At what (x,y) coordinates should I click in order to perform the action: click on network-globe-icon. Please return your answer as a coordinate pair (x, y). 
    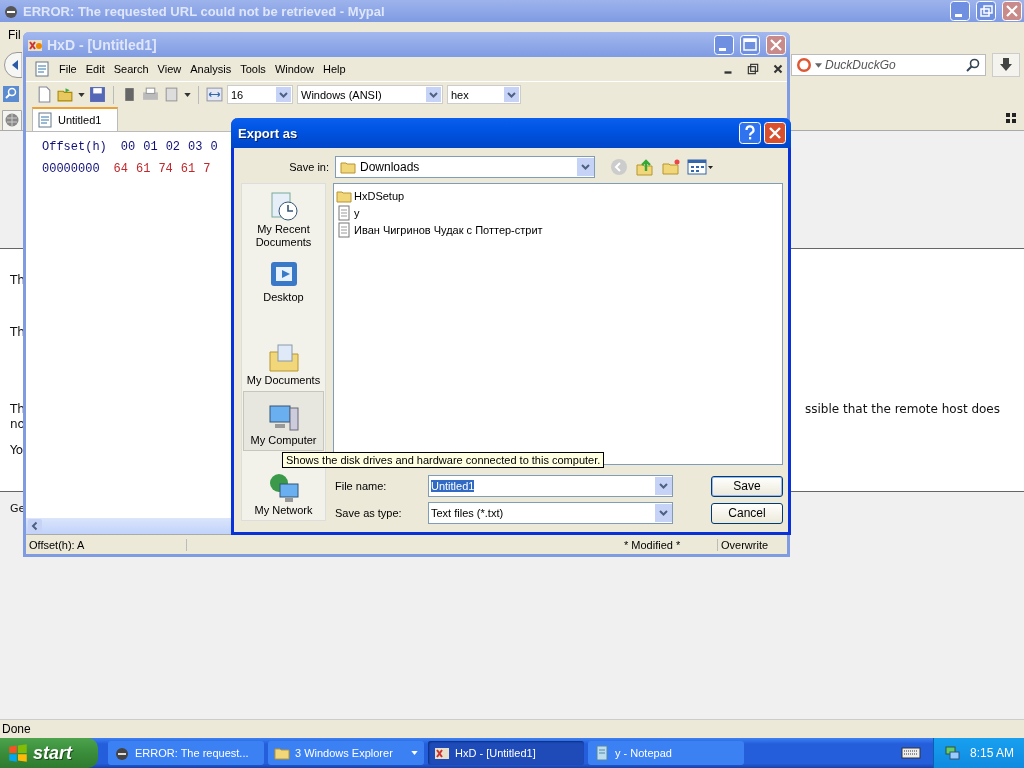
    Looking at the image, I should click on (283, 488).